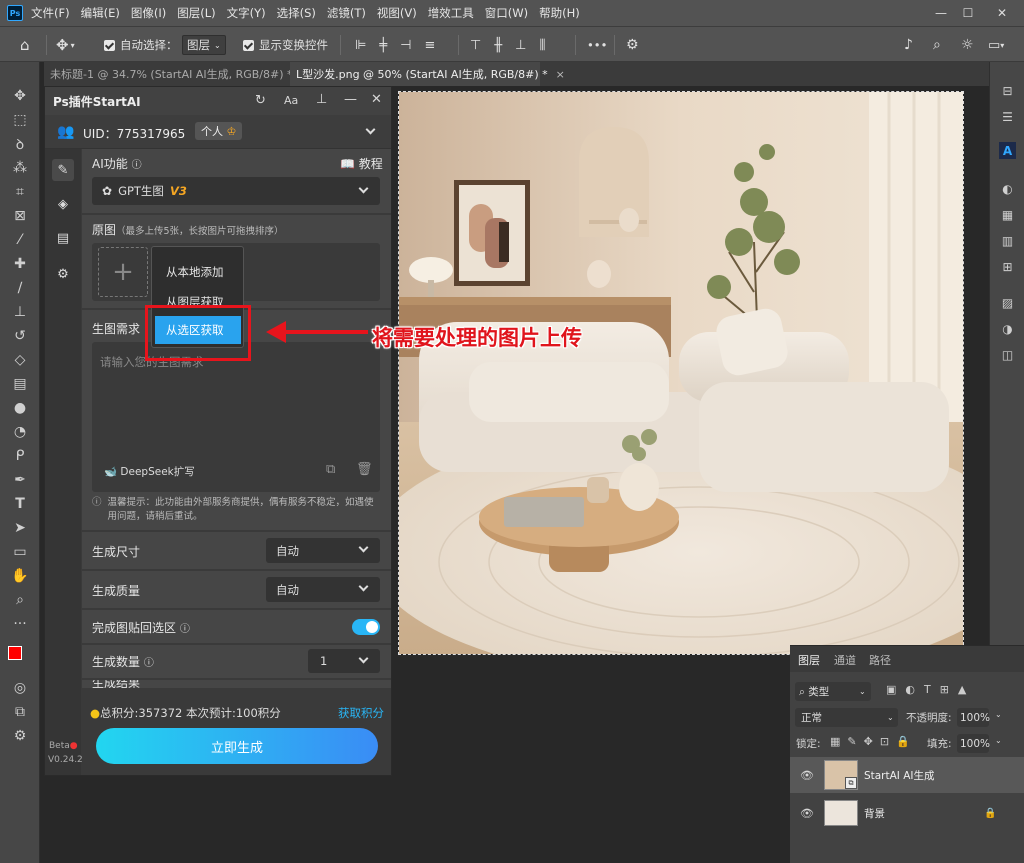 The image size is (1024, 863). I want to click on bell-icon: ♪, so click(908, 45).